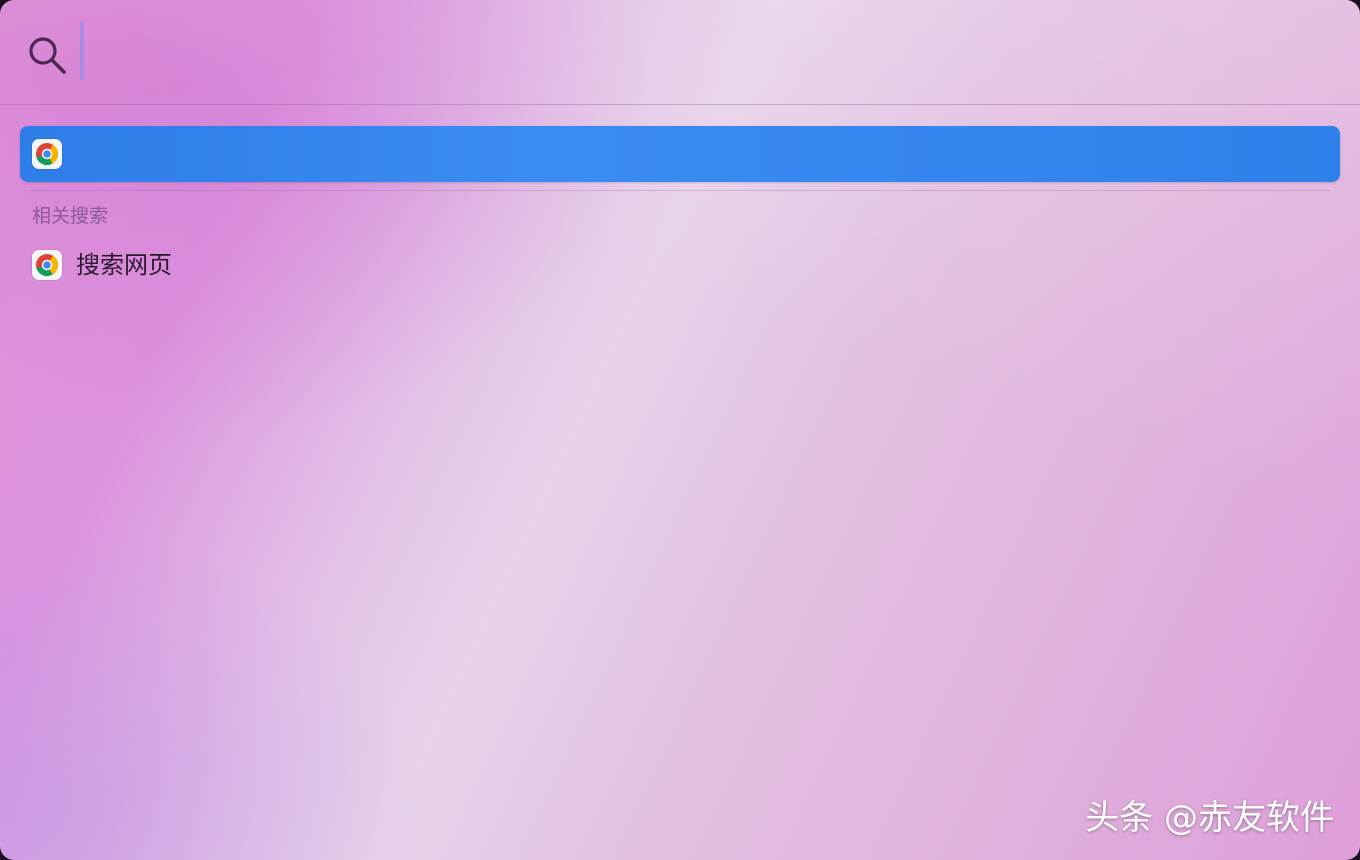 The image size is (1360, 860). What do you see at coordinates (47, 55) in the screenshot?
I see `search-icon` at bounding box center [47, 55].